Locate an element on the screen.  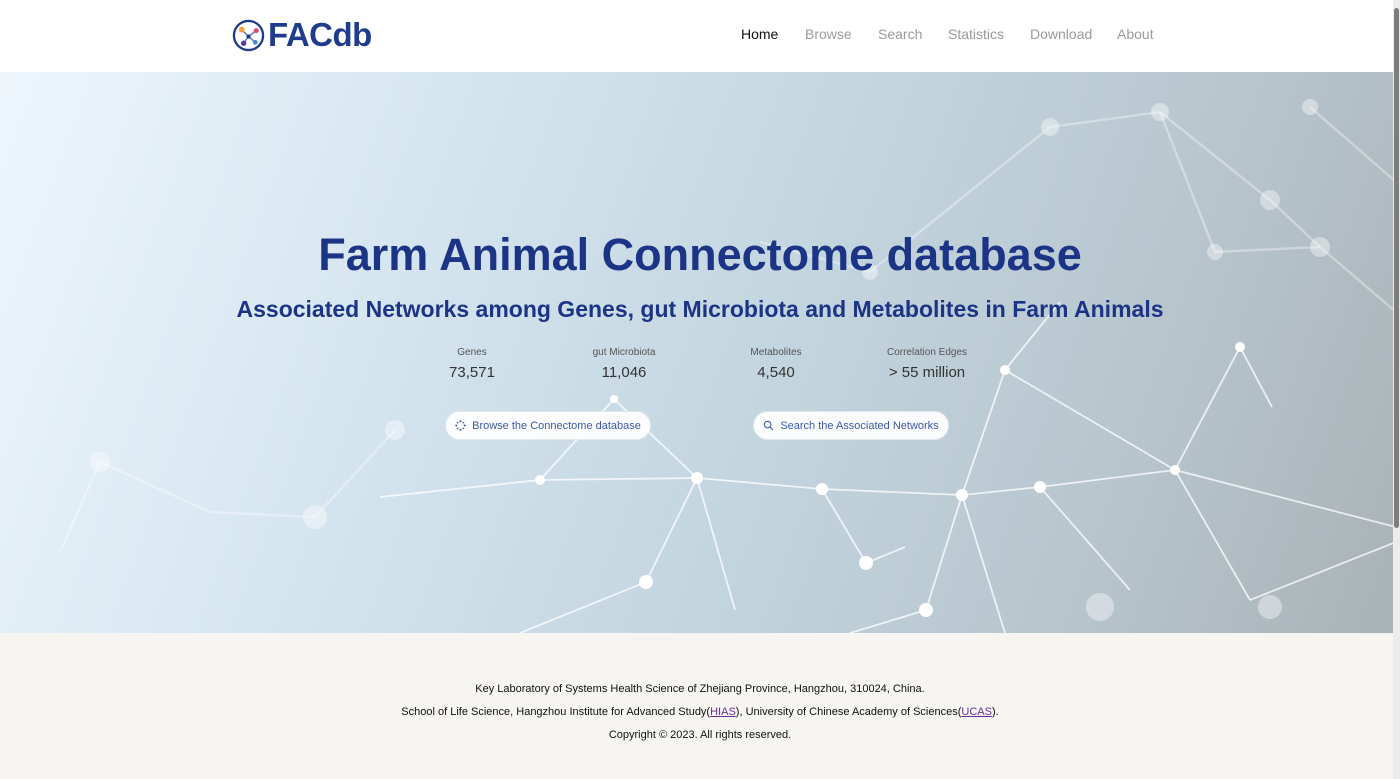
nav-statistics: Statistics is located at coordinates (976, 34).